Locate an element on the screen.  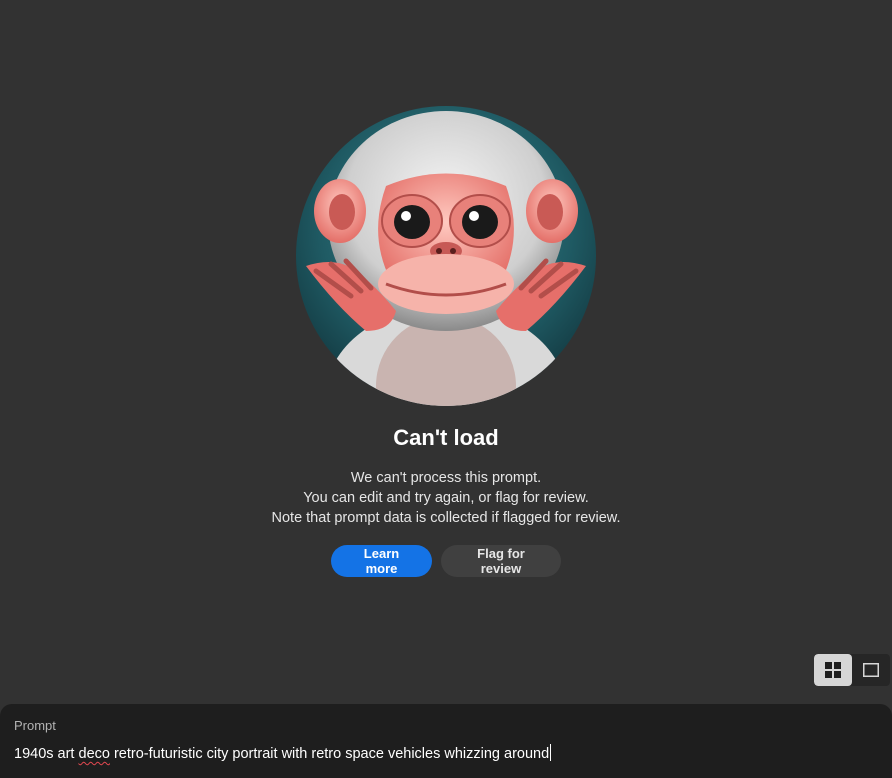
single-view-button is located at coordinates (871, 670).